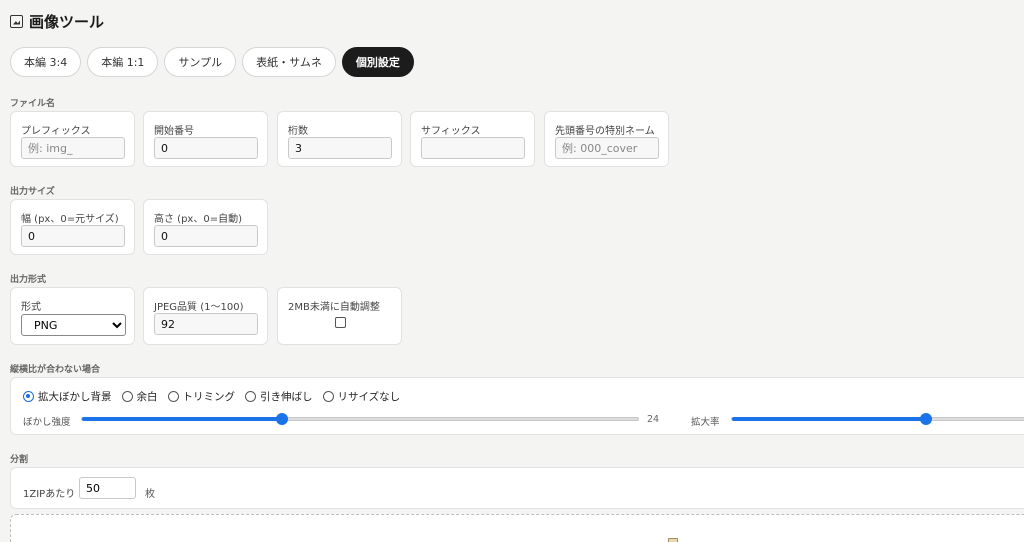 This screenshot has height=542, width=1024. Describe the element at coordinates (147, 397) in the screenshot. I see `radio-label: 余白` at that location.